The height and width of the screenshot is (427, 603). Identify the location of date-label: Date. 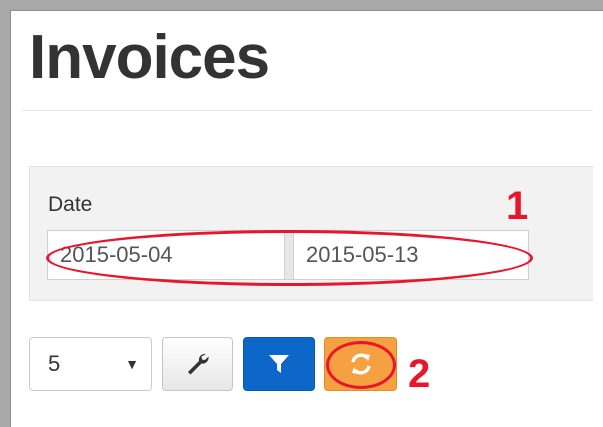
(70, 204).